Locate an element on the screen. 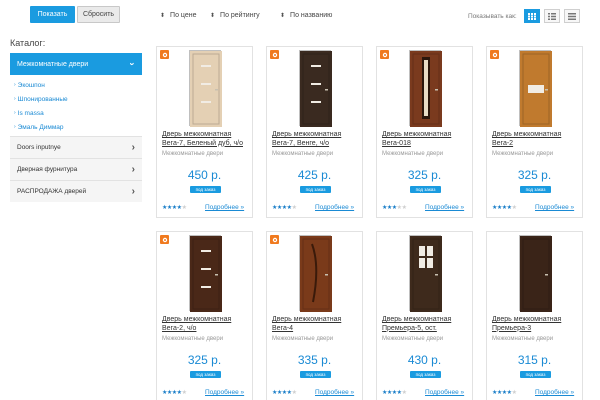 This screenshot has height=400, width=600. product-price: 425 р. is located at coordinates (314, 175).